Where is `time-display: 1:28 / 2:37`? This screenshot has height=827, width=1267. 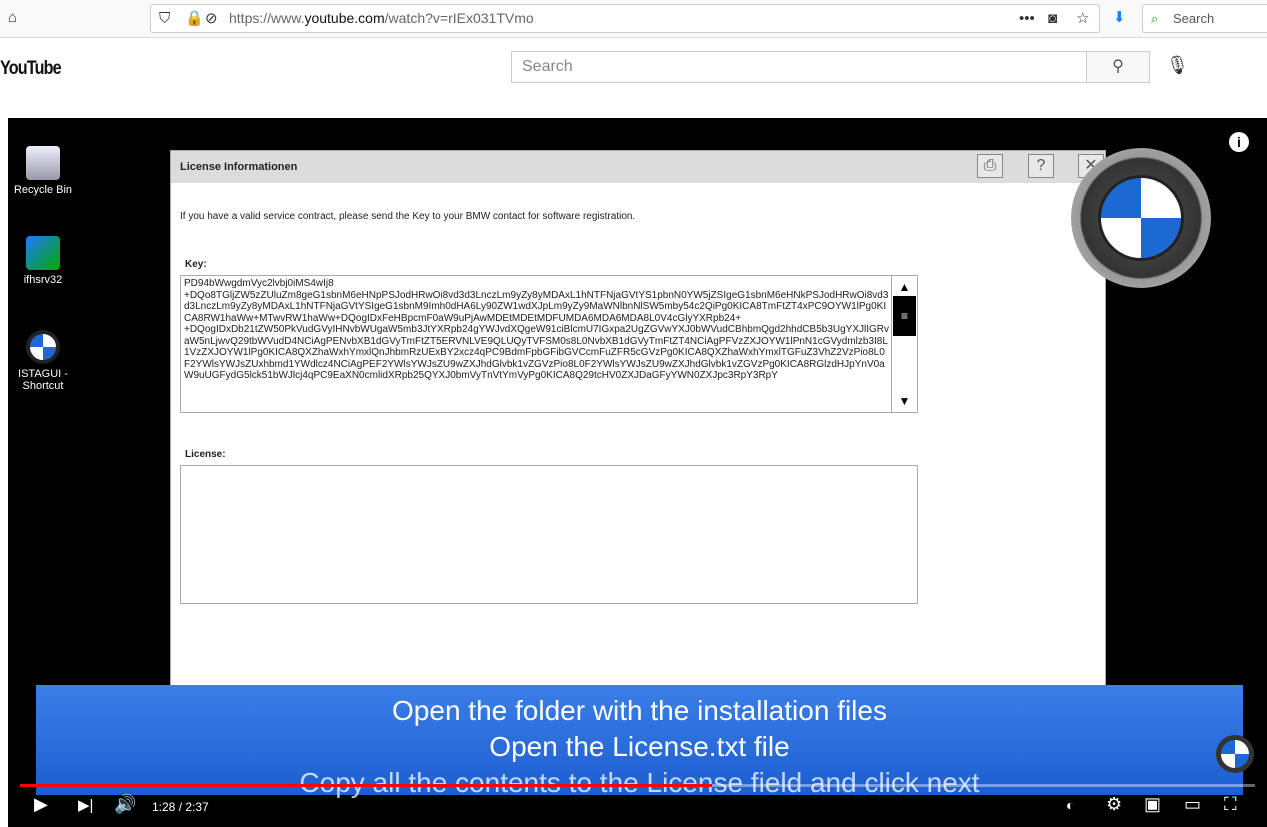 time-display: 1:28 / 2:37 is located at coordinates (180, 807).